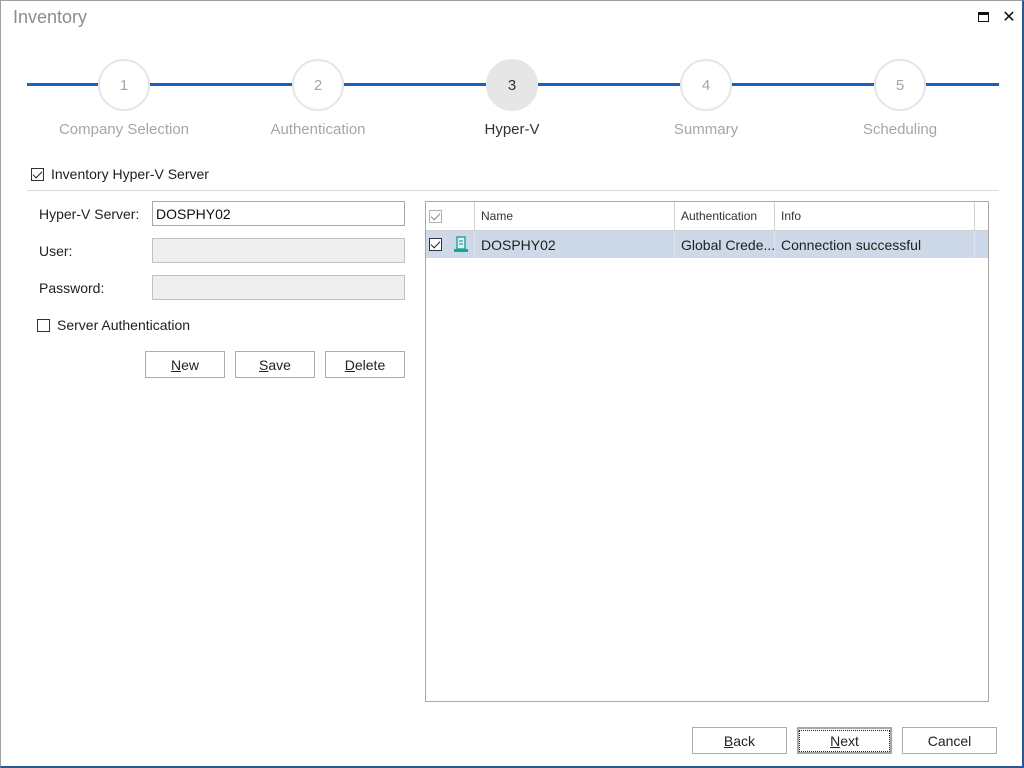 This screenshot has width=1024, height=768. Describe the element at coordinates (706, 85) in the screenshot. I see `step-circle: 4` at that location.